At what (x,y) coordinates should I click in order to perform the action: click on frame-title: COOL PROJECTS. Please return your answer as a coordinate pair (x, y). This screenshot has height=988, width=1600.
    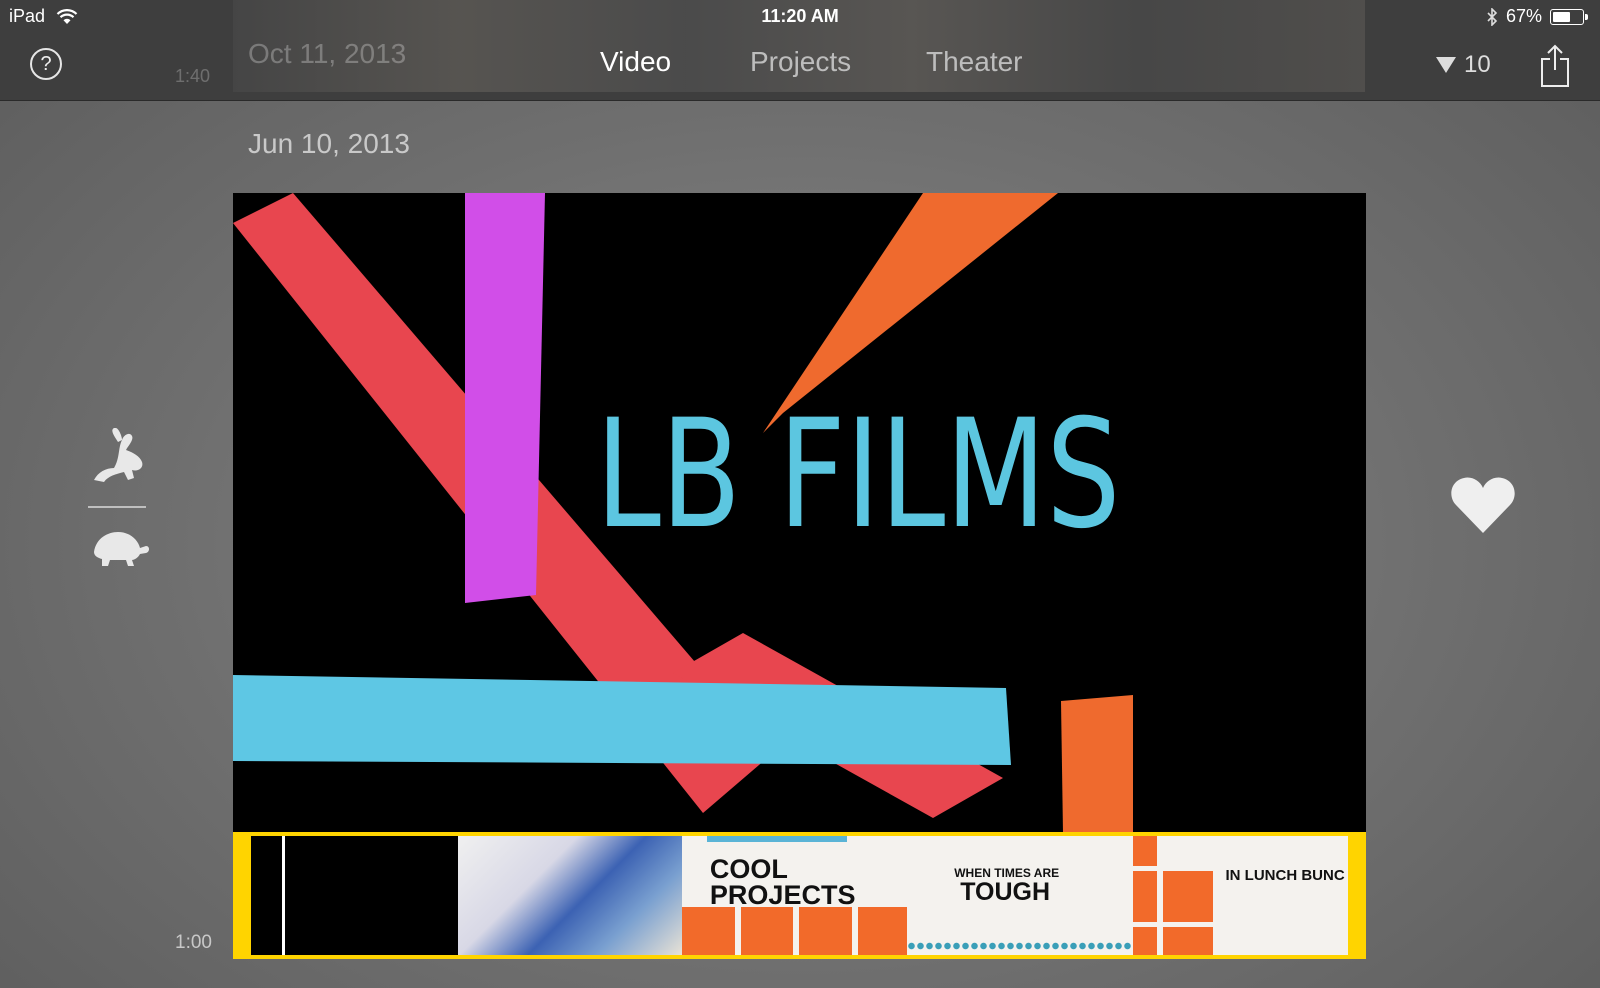
    Looking at the image, I should click on (782, 882).